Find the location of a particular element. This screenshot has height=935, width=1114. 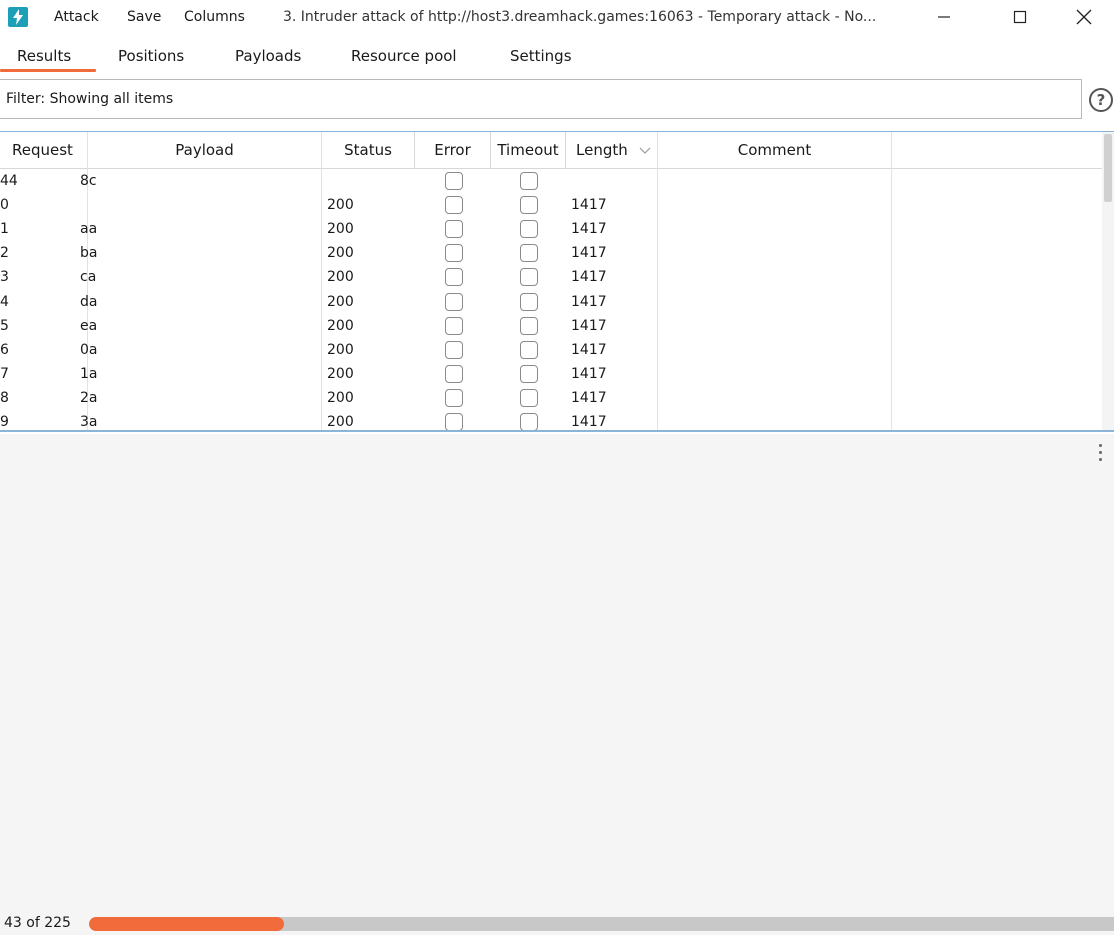

cell-request: 0 is located at coordinates (4, 205).